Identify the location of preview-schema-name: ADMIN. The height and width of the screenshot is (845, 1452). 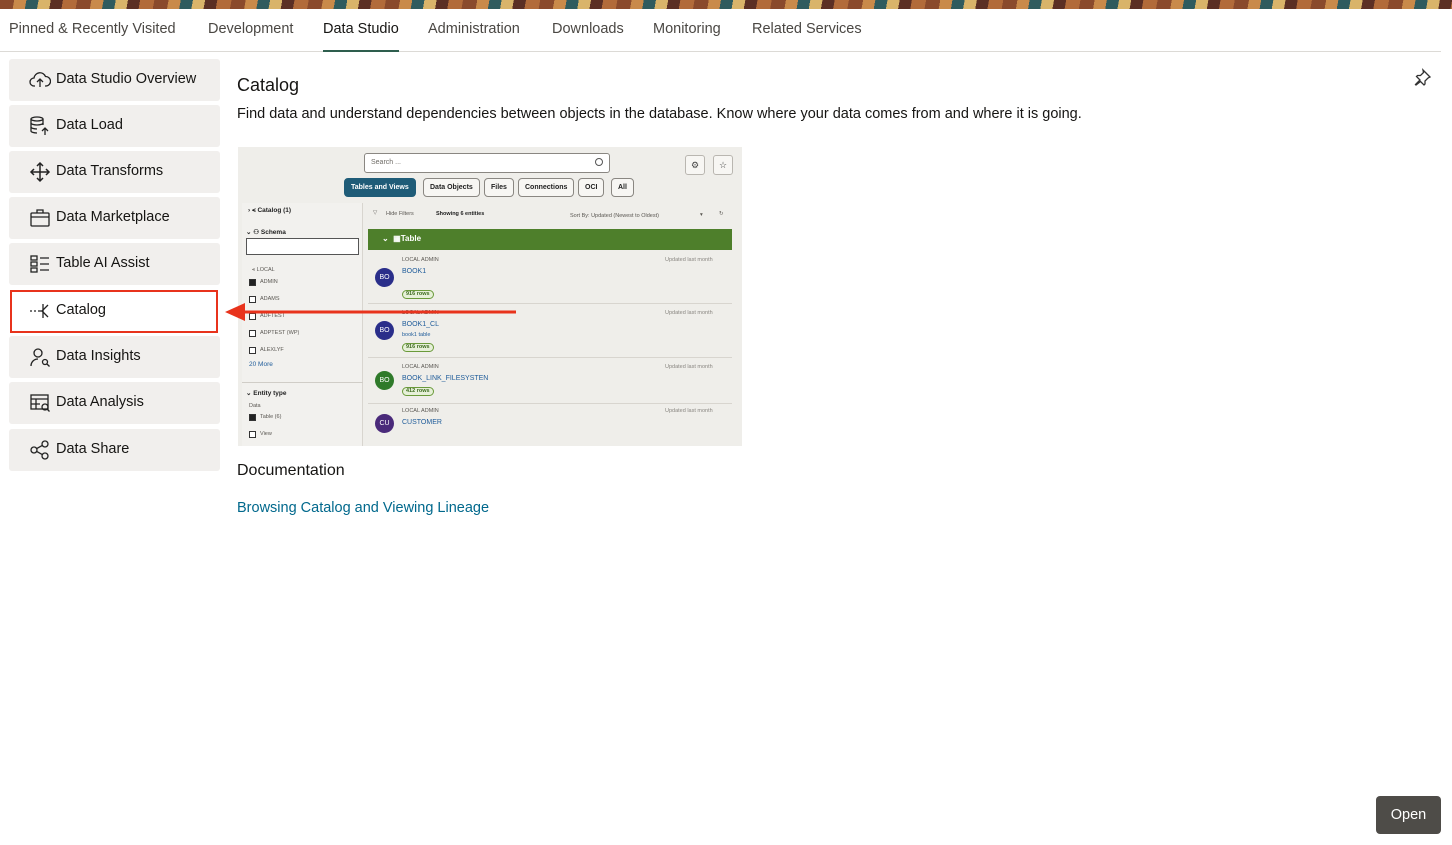
(269, 282).